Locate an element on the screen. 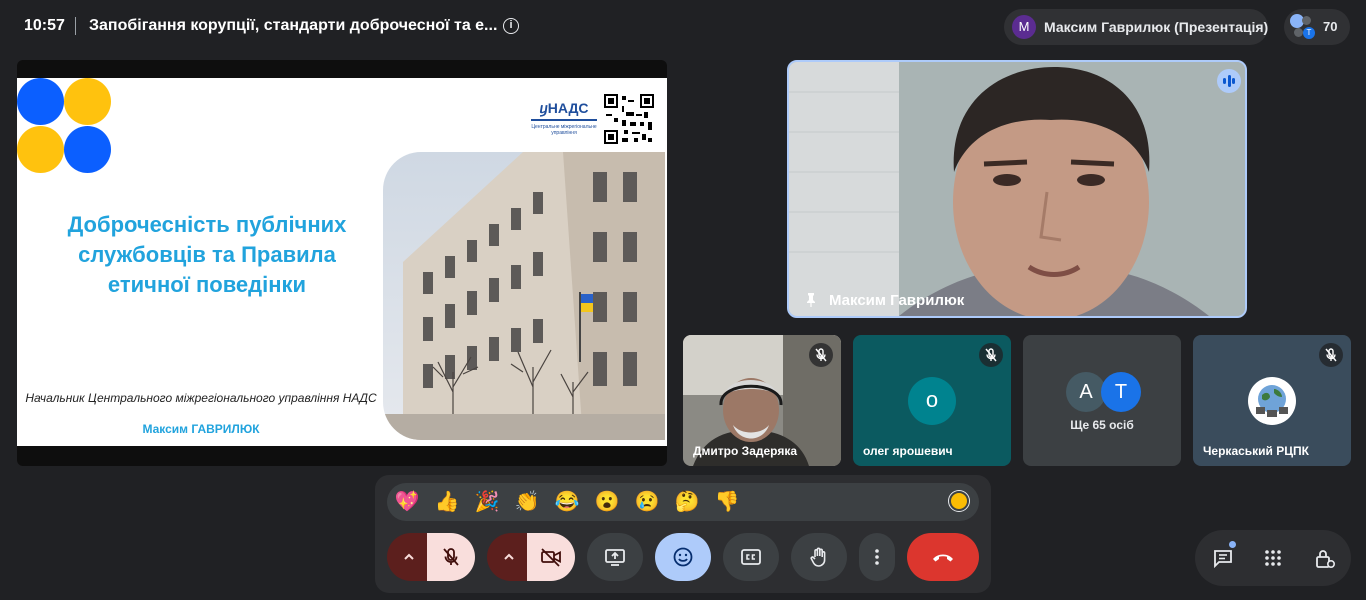  leave-call-button is located at coordinates (943, 557).